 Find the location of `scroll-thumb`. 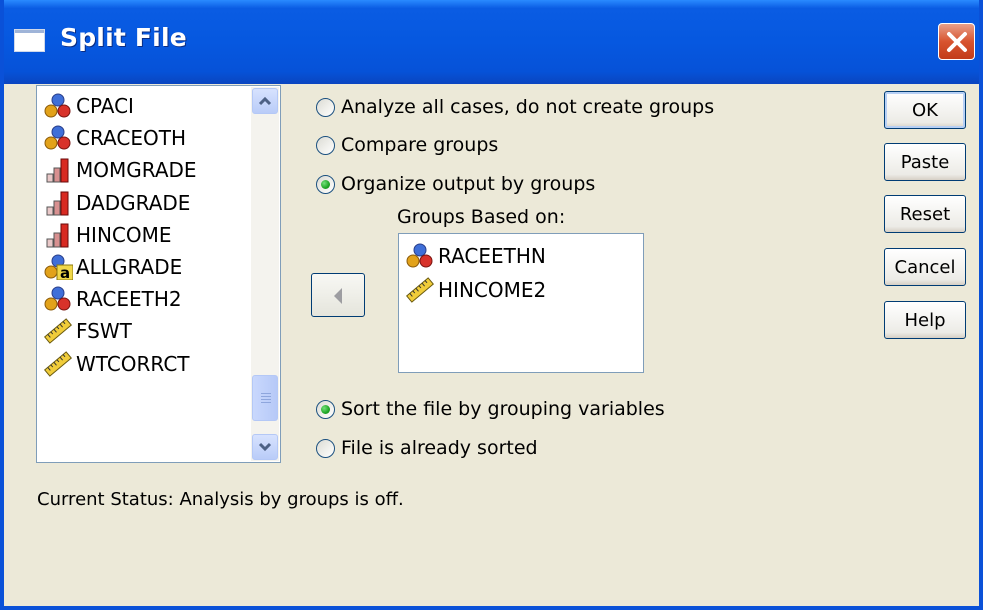

scroll-thumb is located at coordinates (265, 398).